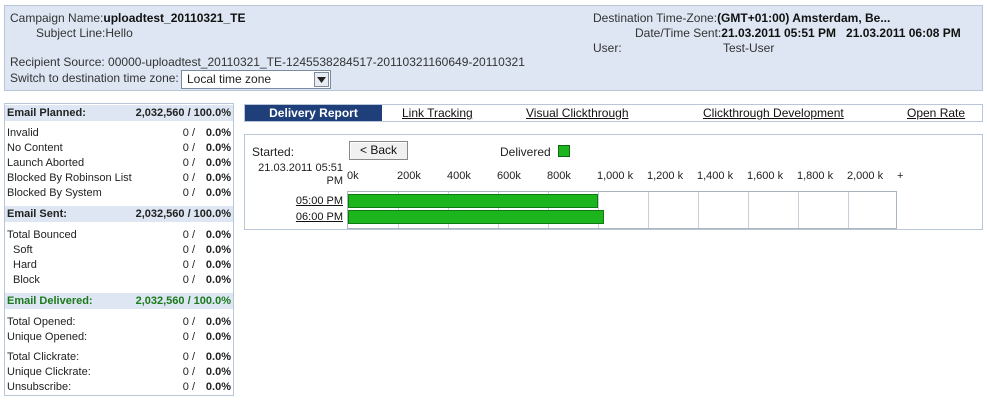 This screenshot has width=987, height=403. I want to click on email-sent-value: 2,032,560 / 100.0%, so click(183, 214).